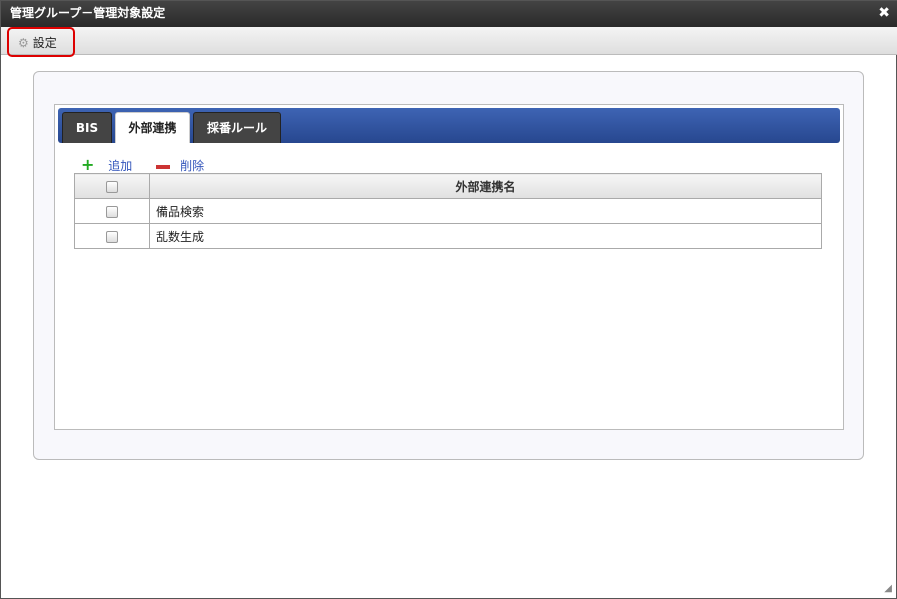 Image resolution: width=897 pixels, height=599 pixels. Describe the element at coordinates (88, 13) in the screenshot. I see `window-title: 管理グループ－管理対象設定` at that location.